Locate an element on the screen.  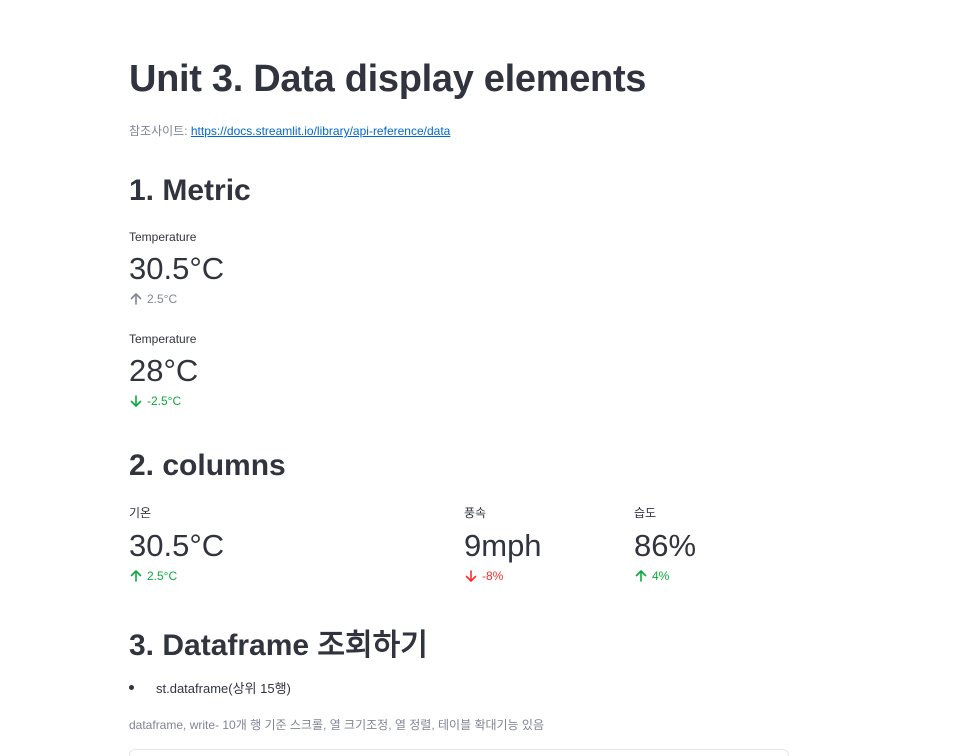
metric-delta: 4% is located at coordinates (665, 576).